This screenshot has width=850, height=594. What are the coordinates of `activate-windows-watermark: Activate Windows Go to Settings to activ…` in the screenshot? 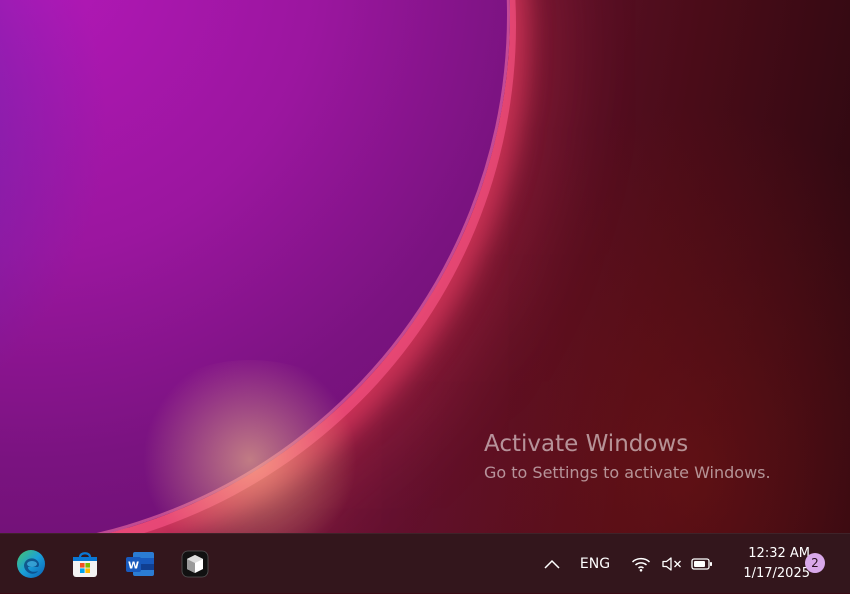 It's located at (627, 456).